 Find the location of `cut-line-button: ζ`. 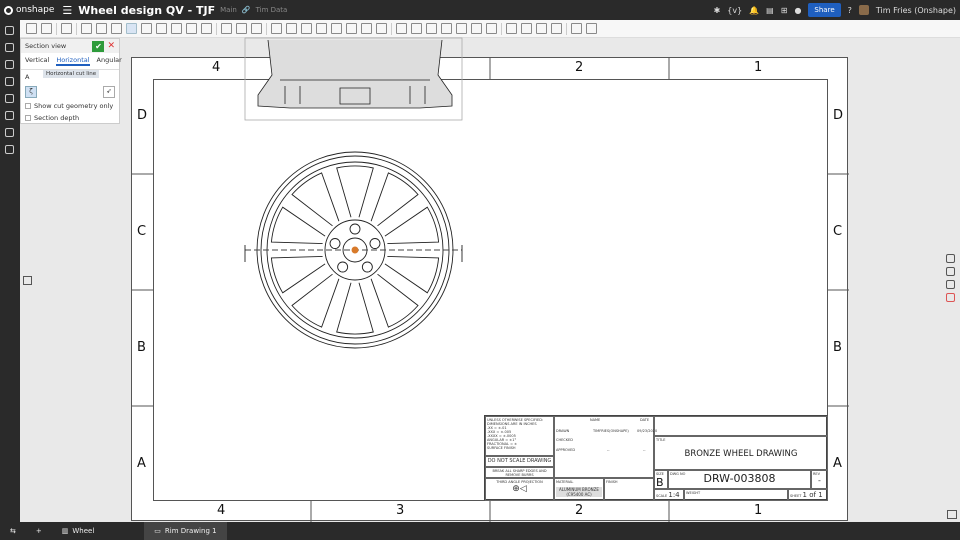

cut-line-button: ζ is located at coordinates (31, 92).